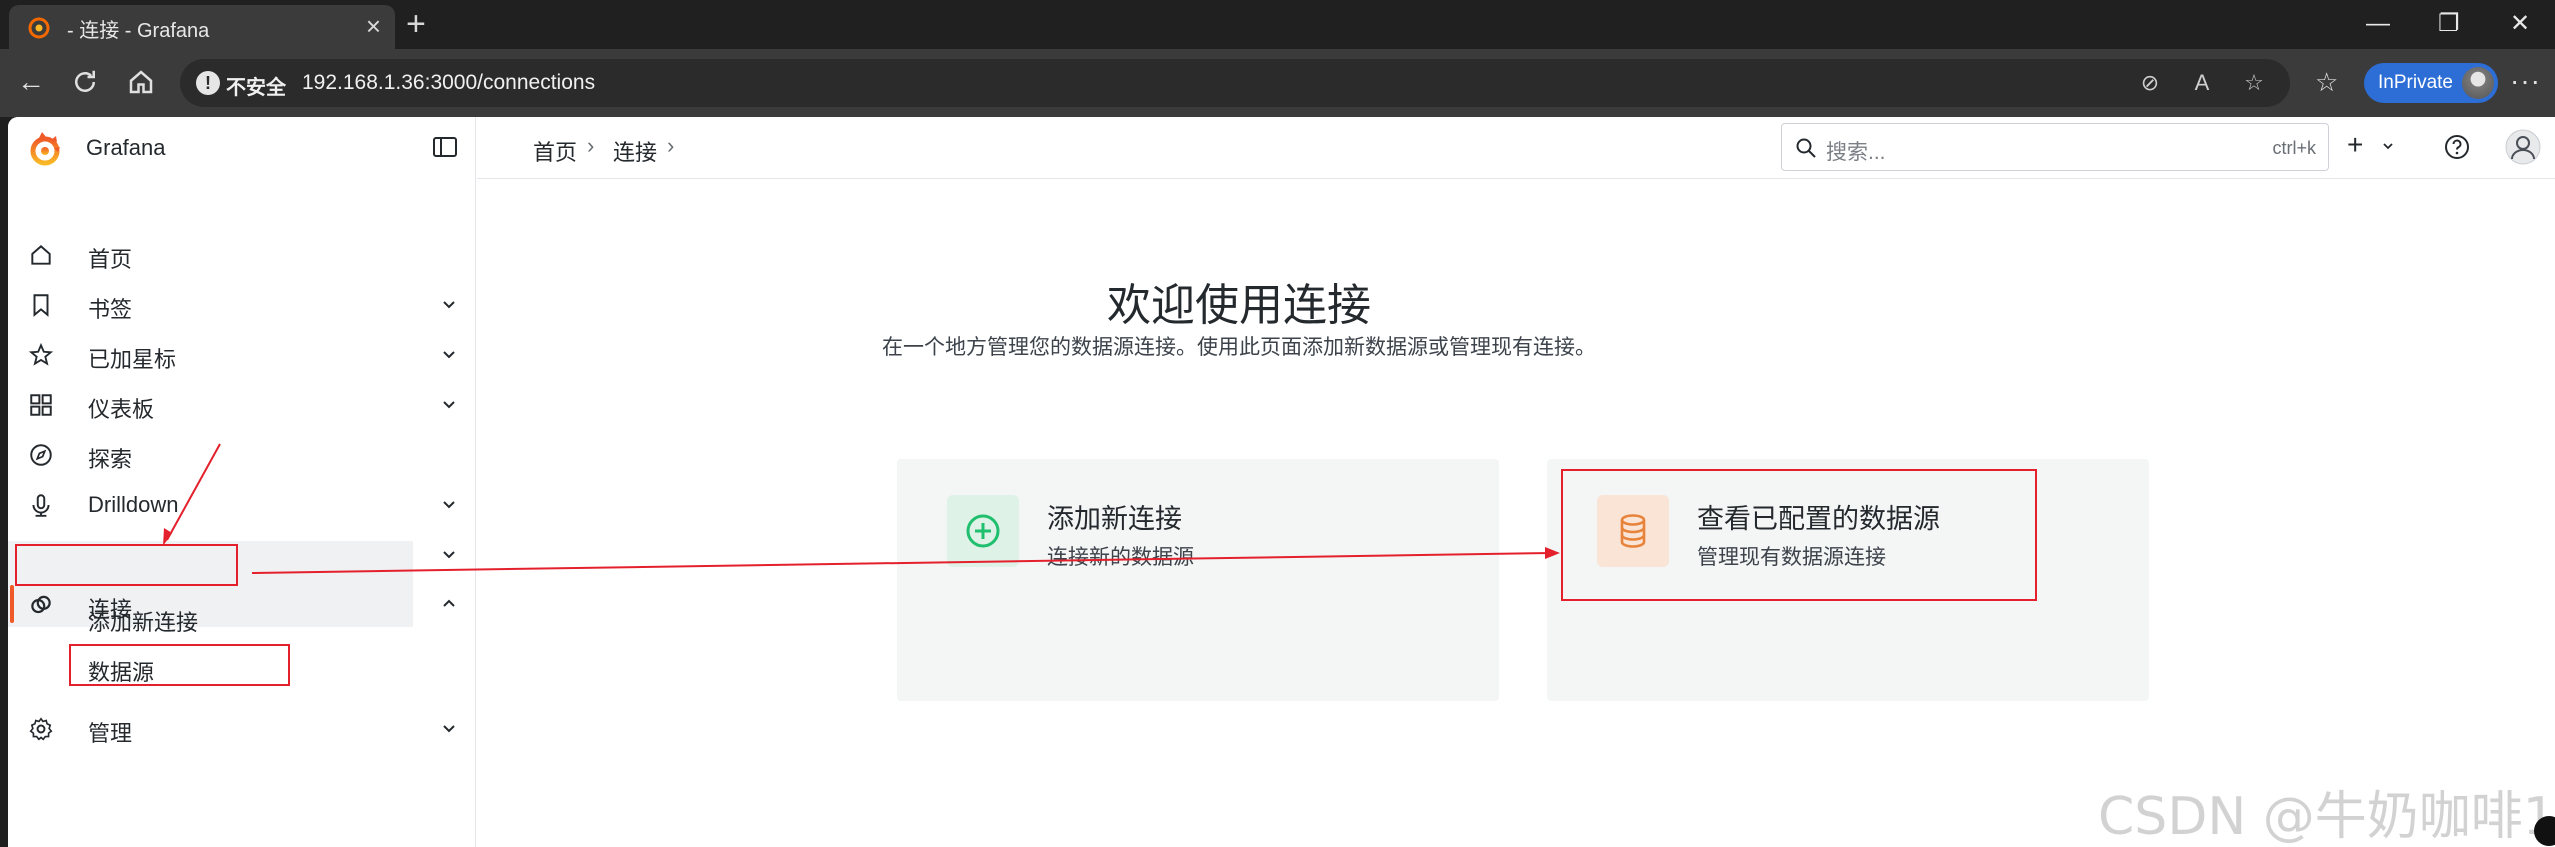 The height and width of the screenshot is (847, 2555). What do you see at coordinates (2415, 82) in the screenshot?
I see `inprivate-label: InPrivate` at bounding box center [2415, 82].